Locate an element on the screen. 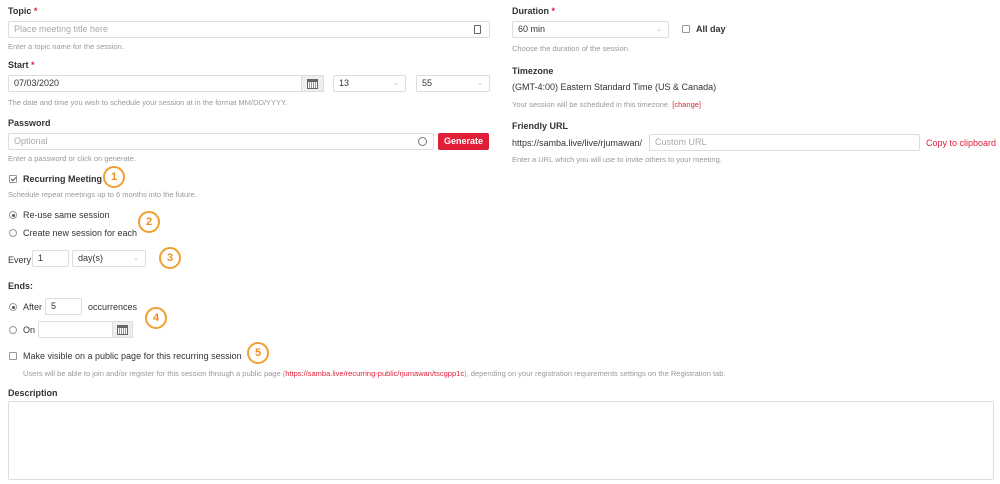 This screenshot has height=484, width=1000. ends-label: Ends: is located at coordinates (21, 286).